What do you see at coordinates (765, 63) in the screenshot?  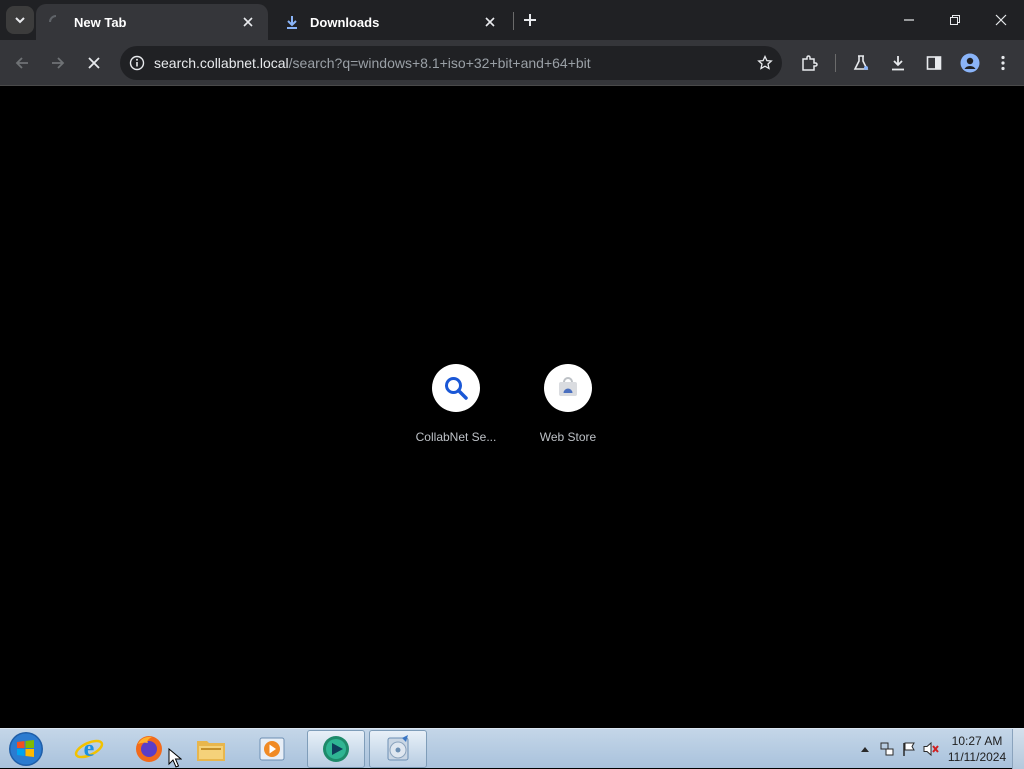 I see `bookmark-star-icon` at bounding box center [765, 63].